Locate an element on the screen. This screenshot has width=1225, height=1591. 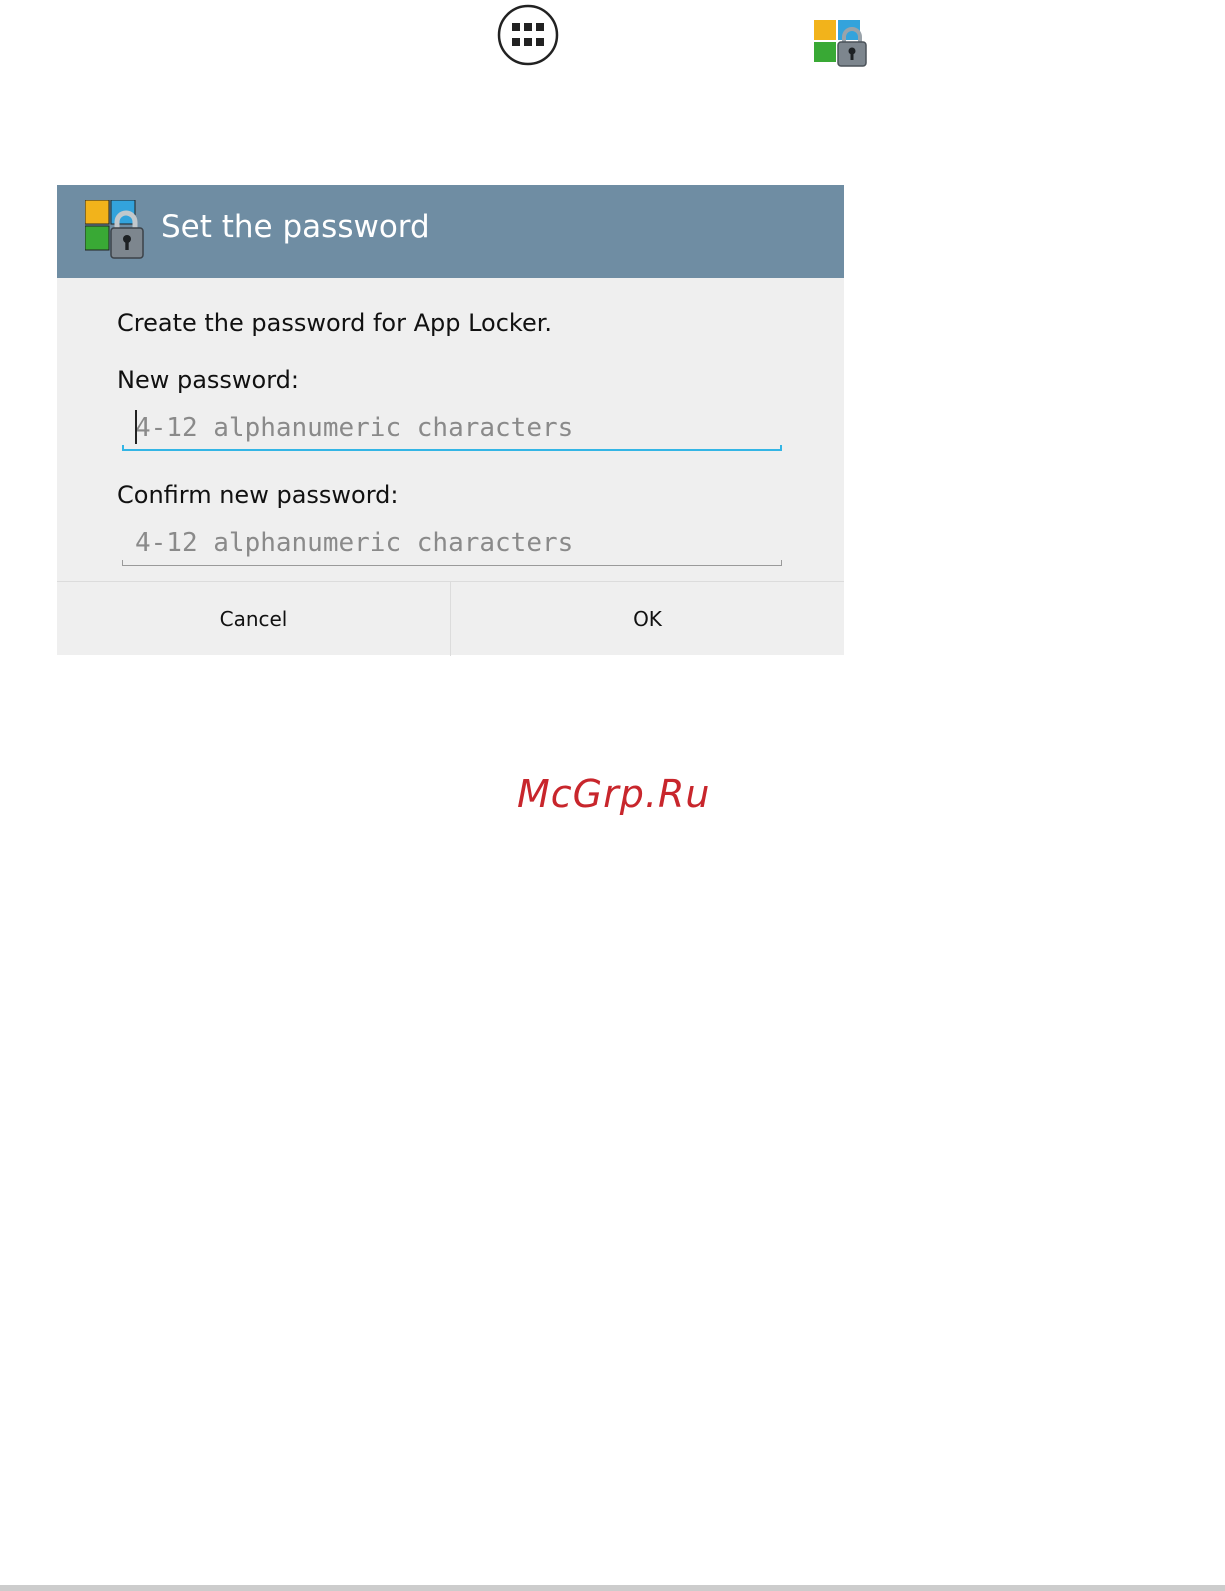
new-password-input is located at coordinates (452, 428).